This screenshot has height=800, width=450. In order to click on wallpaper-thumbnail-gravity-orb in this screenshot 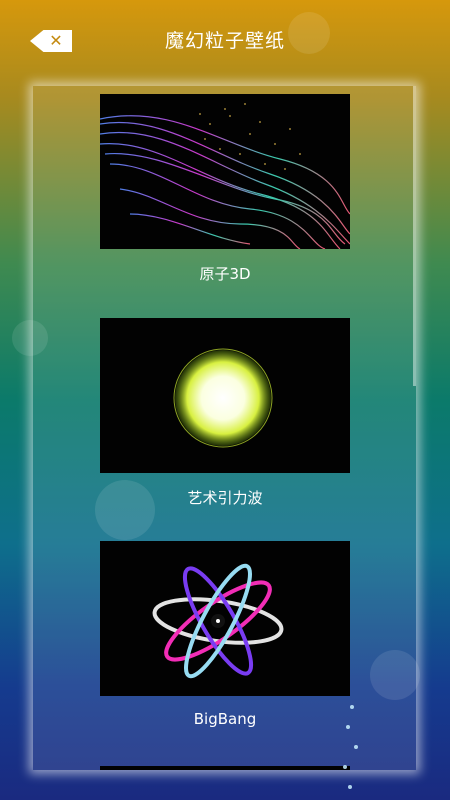, I will do `click(225, 395)`.